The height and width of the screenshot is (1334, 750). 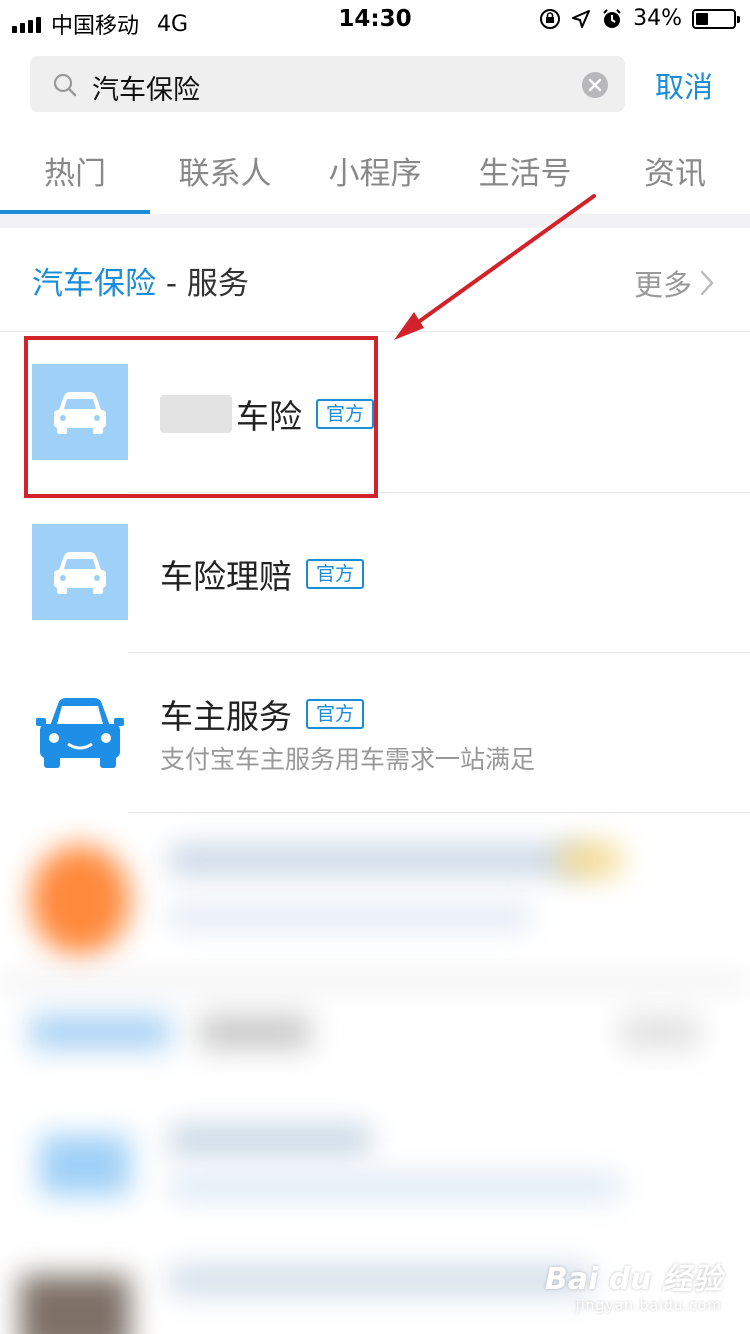 I want to click on result-title: 车主服务 官方, so click(x=262, y=714).